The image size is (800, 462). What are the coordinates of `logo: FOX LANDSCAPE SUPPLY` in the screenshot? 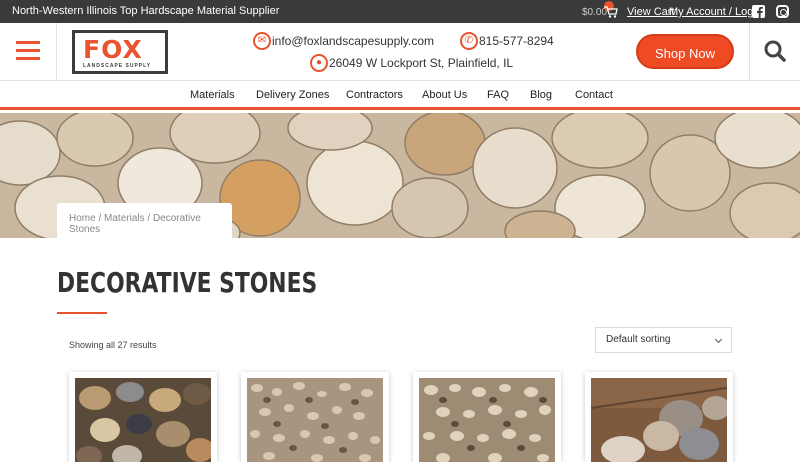 It's located at (120, 52).